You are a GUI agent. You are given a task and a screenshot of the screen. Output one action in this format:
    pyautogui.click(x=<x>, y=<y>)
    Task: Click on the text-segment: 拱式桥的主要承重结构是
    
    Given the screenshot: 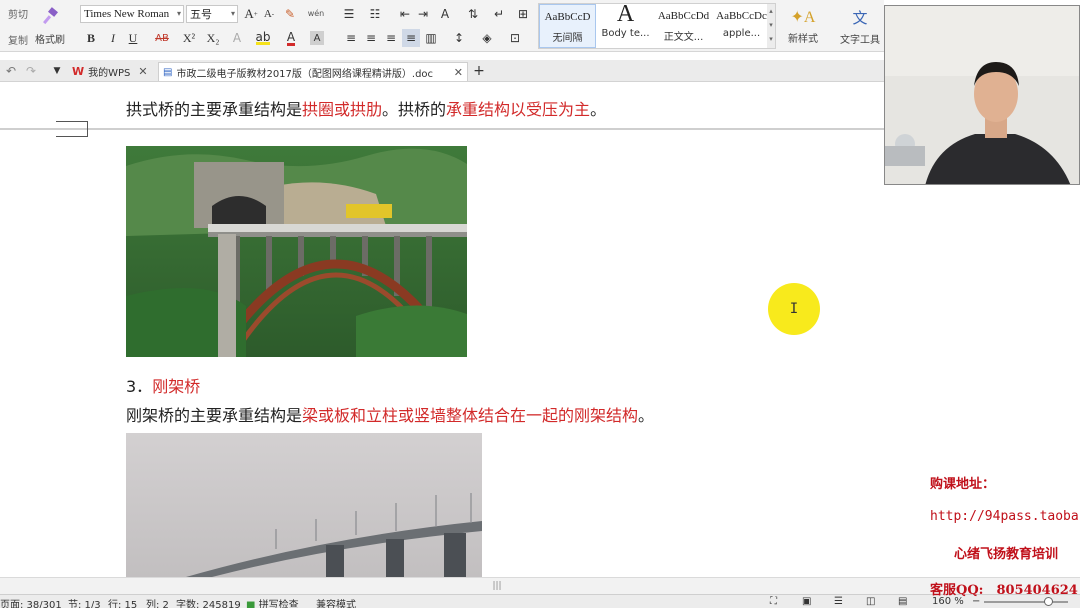 What is the action you would take?
    pyautogui.click(x=214, y=109)
    